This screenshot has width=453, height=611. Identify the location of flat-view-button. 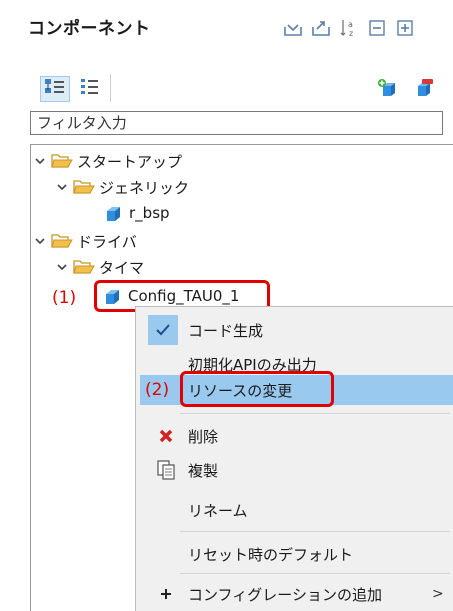
(90, 88).